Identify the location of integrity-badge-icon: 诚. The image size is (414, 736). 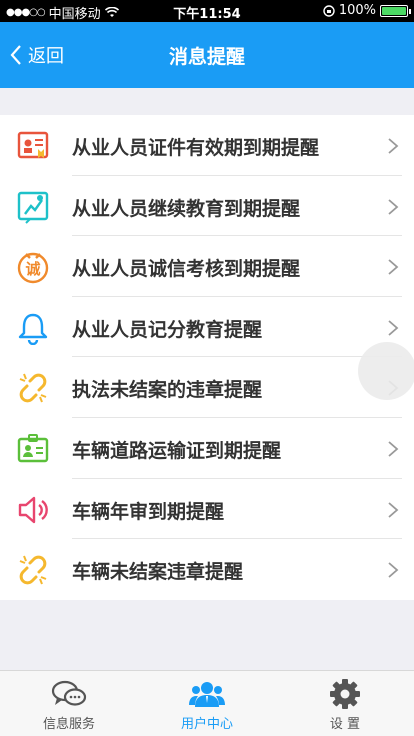
(33, 267).